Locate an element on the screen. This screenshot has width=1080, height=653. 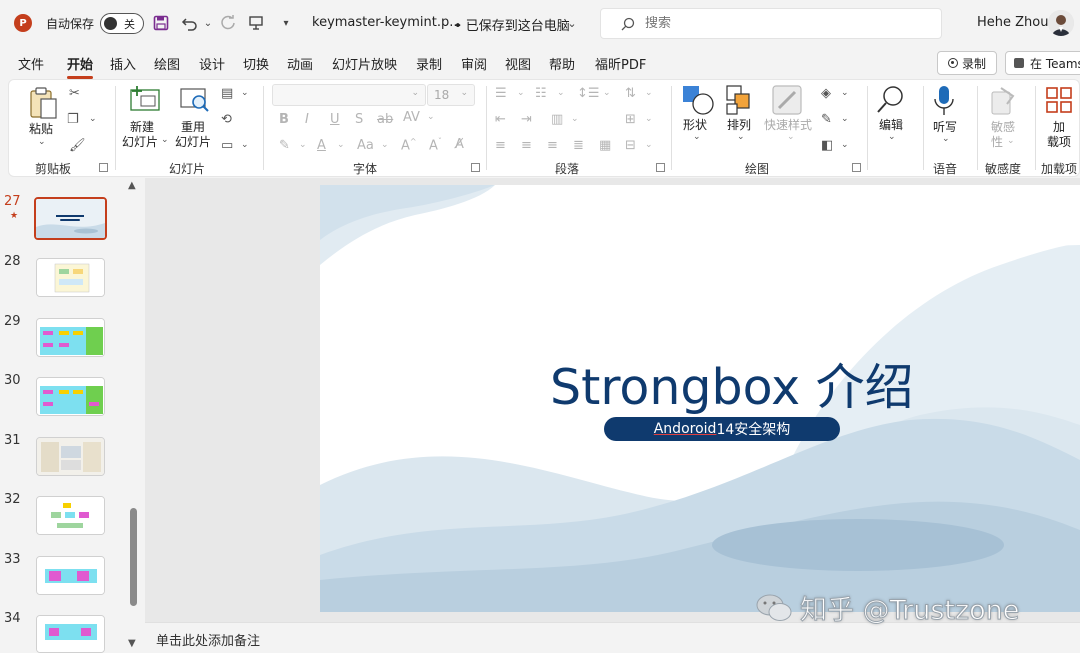
slide-subtitle: Andoroid 14安全架构 is located at coordinates (722, 429).